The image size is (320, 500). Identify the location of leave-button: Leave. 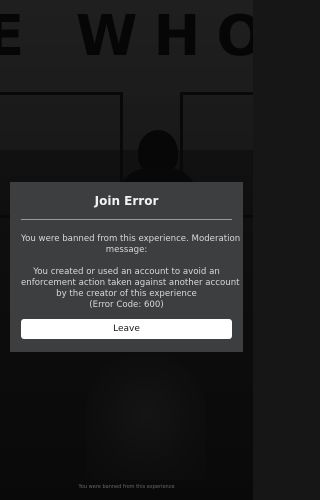
(126, 329).